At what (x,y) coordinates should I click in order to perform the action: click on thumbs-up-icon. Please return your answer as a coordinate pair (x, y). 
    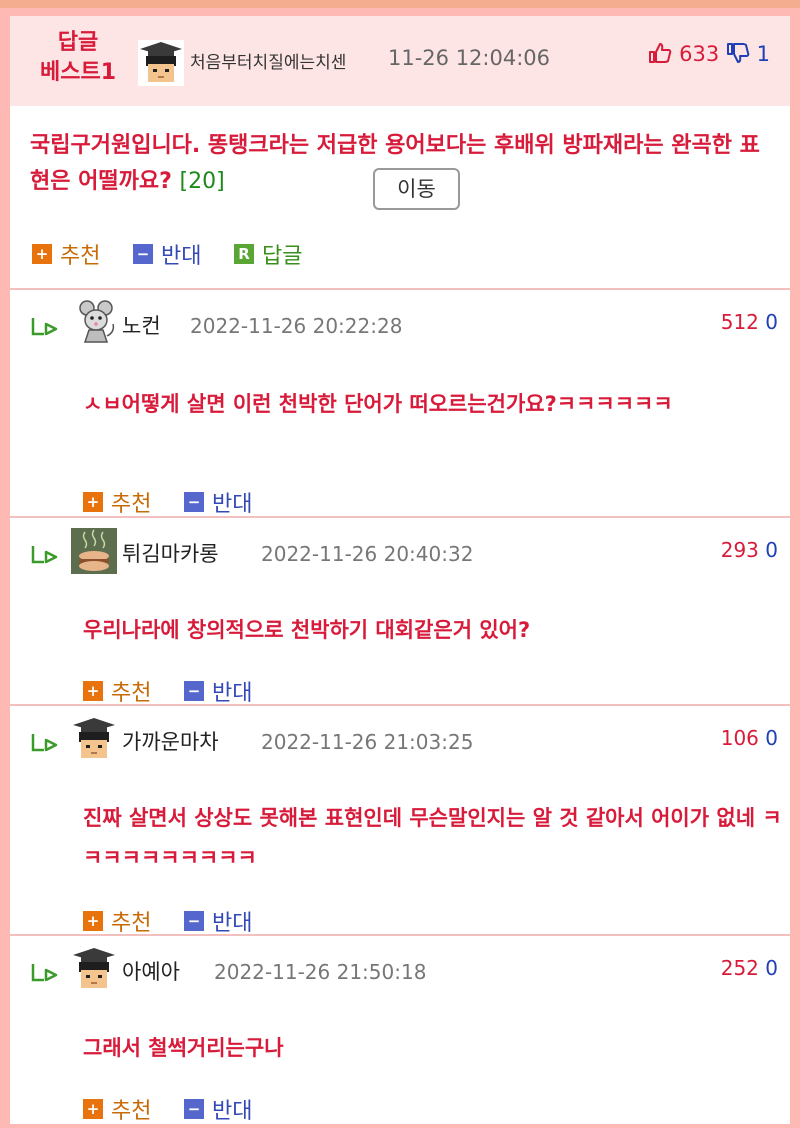
    Looking at the image, I should click on (660, 53).